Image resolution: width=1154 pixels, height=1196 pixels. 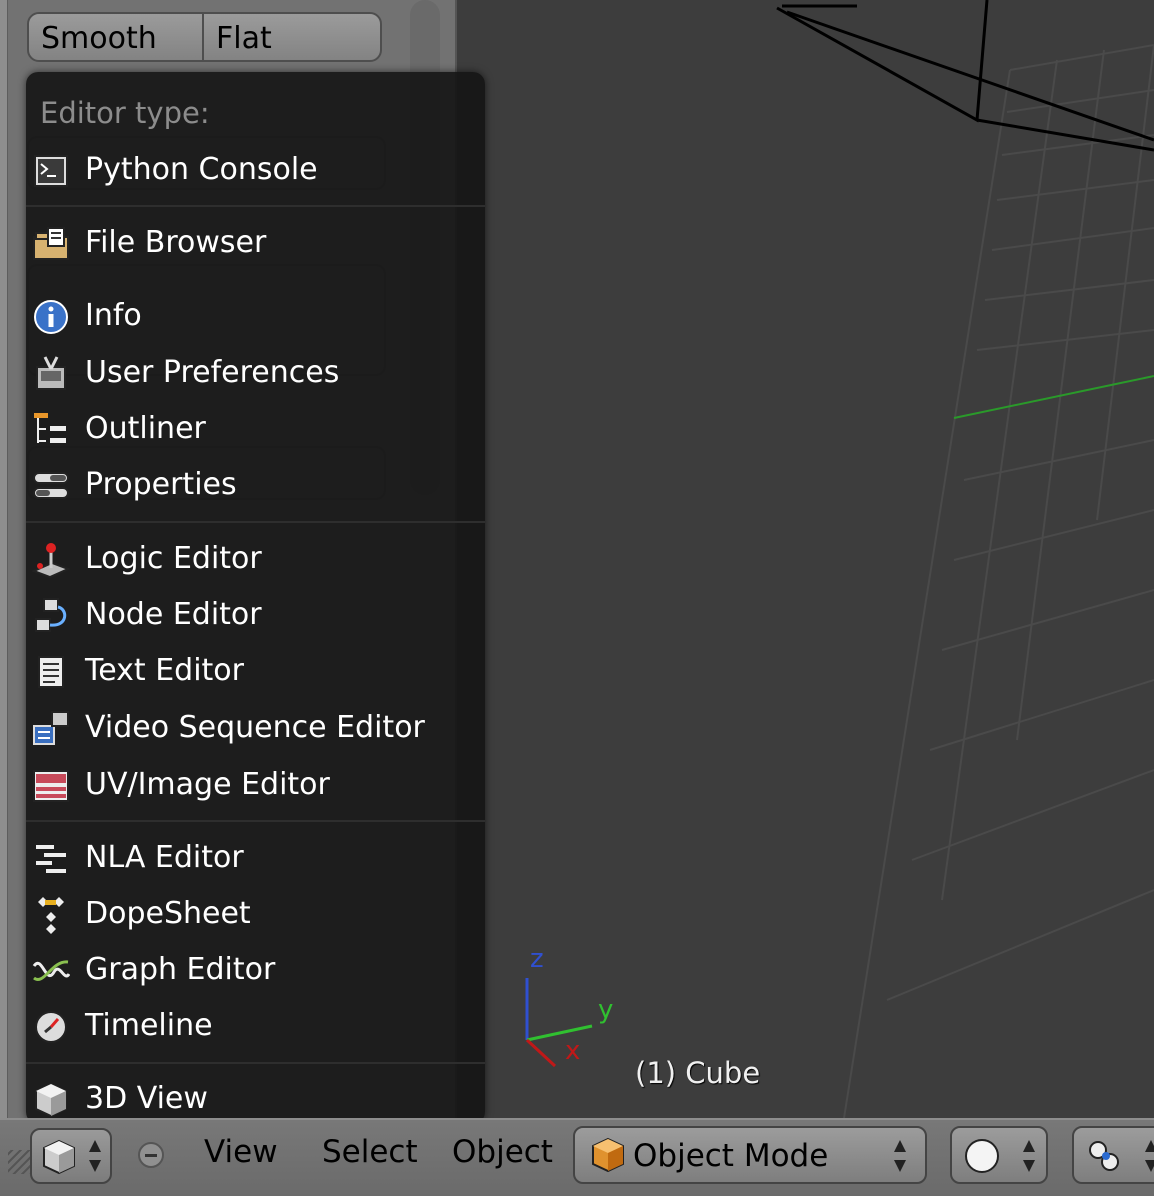 What do you see at coordinates (51, 971) in the screenshot?
I see `graph-editor-icon` at bounding box center [51, 971].